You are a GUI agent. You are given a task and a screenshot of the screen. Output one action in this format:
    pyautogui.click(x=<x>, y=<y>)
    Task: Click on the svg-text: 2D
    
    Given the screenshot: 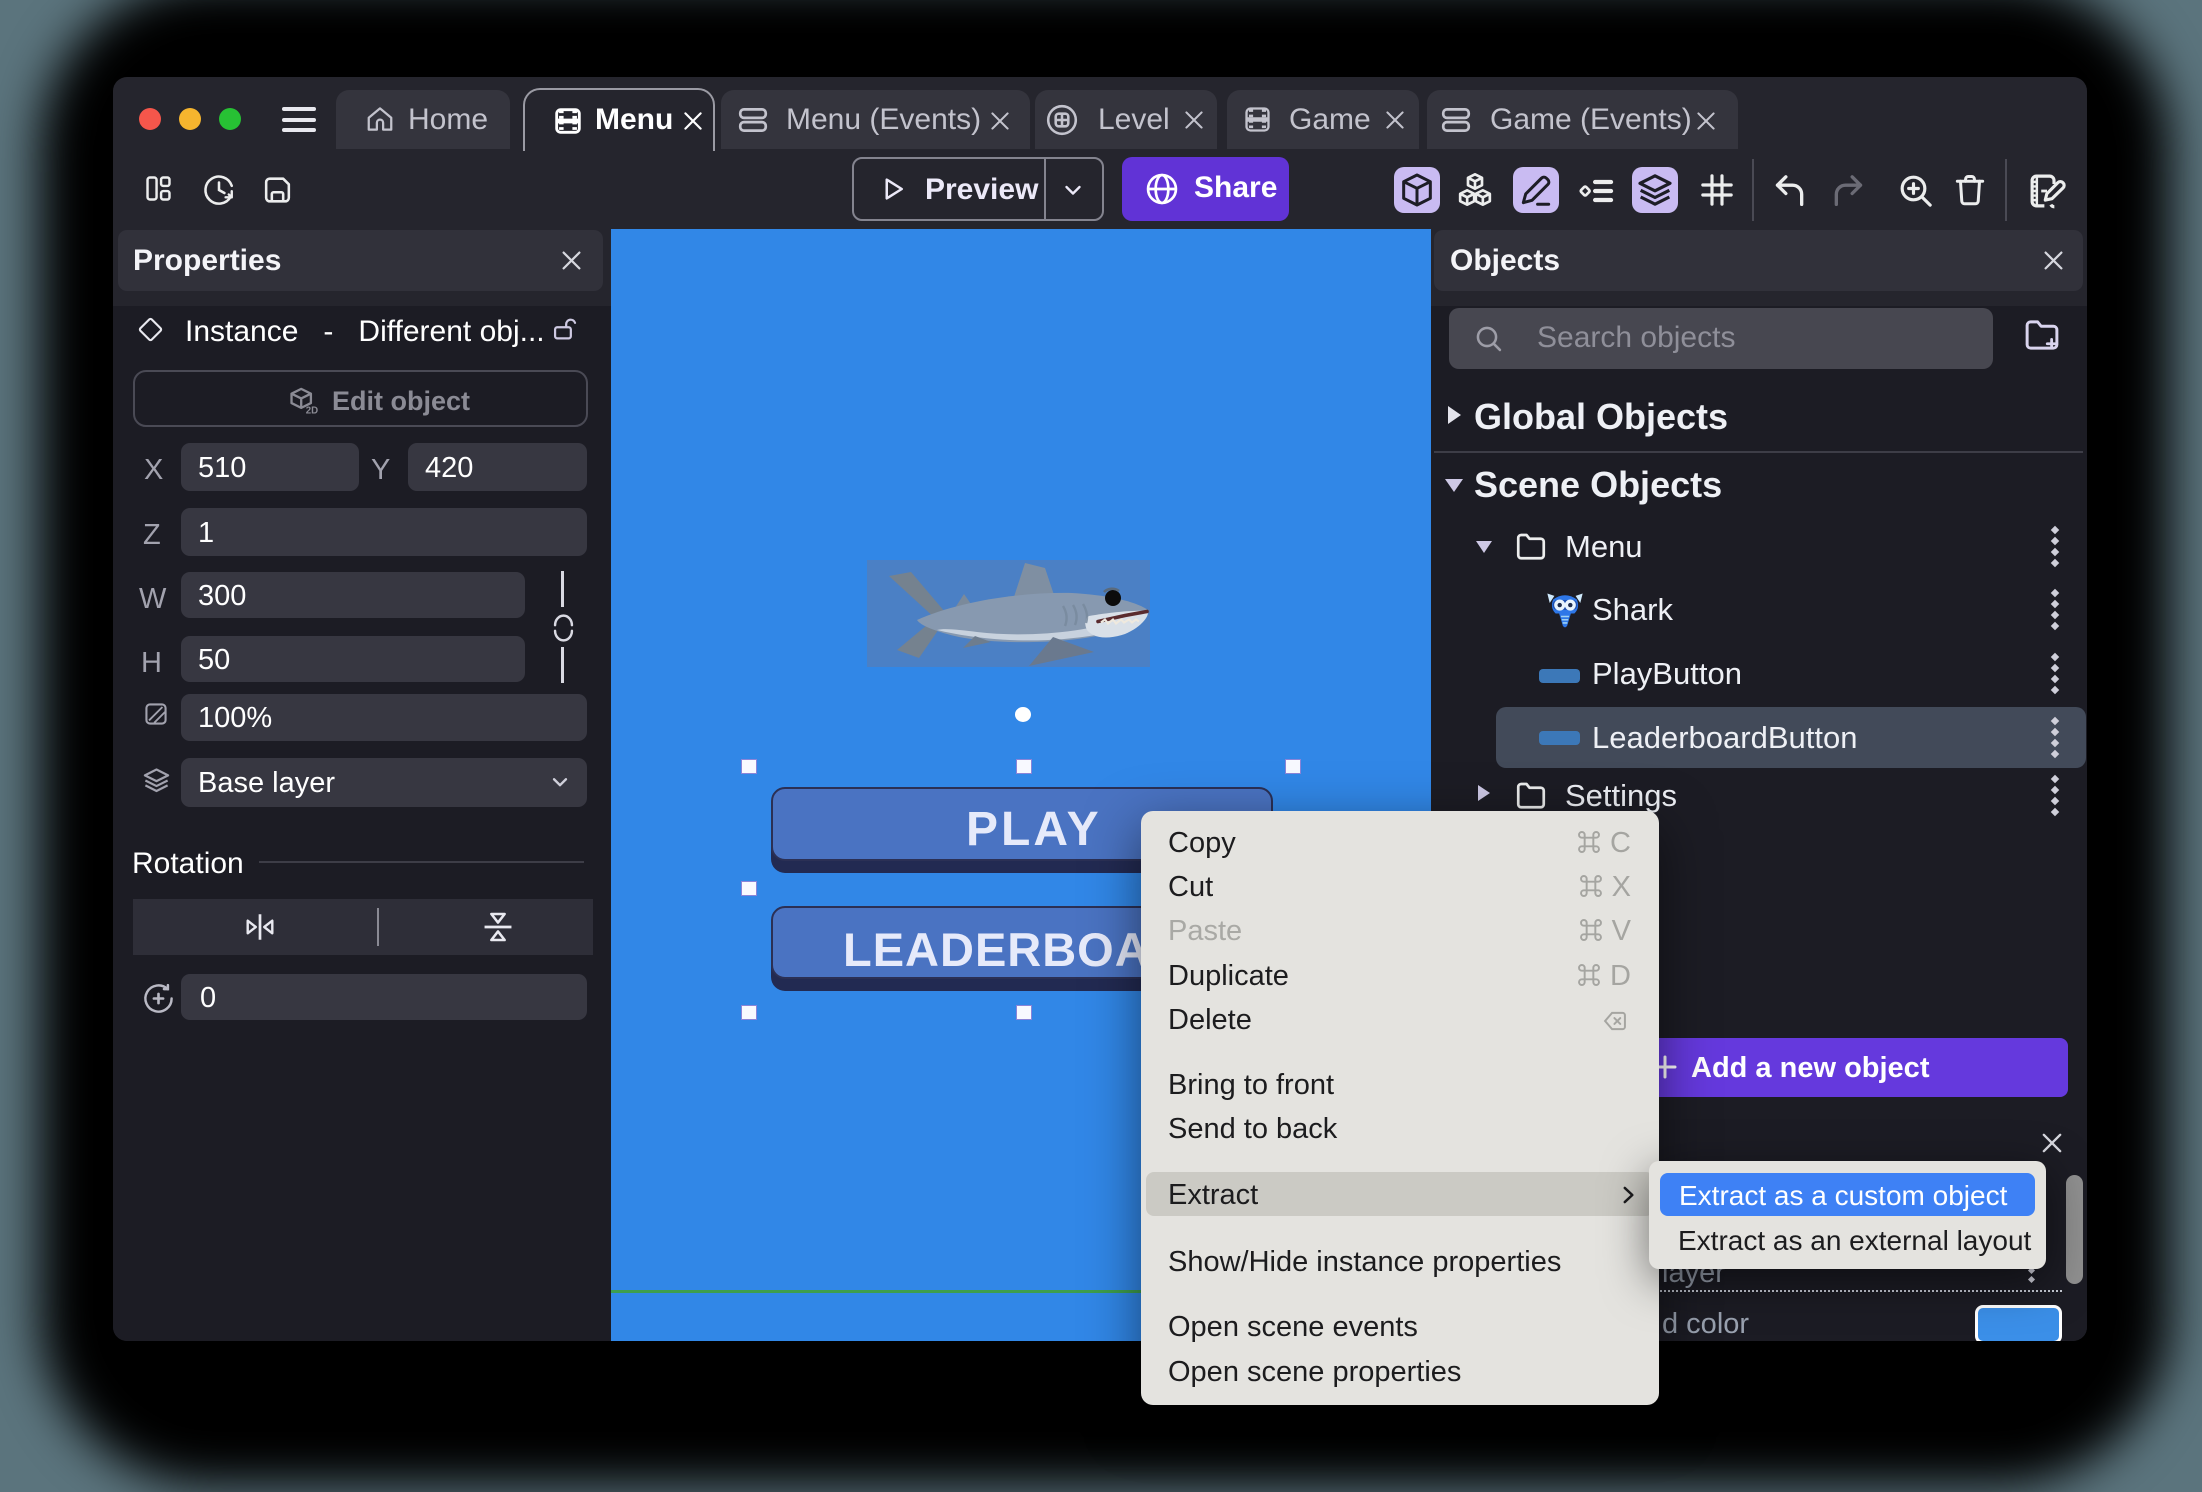 What is the action you would take?
    pyautogui.click(x=312, y=410)
    